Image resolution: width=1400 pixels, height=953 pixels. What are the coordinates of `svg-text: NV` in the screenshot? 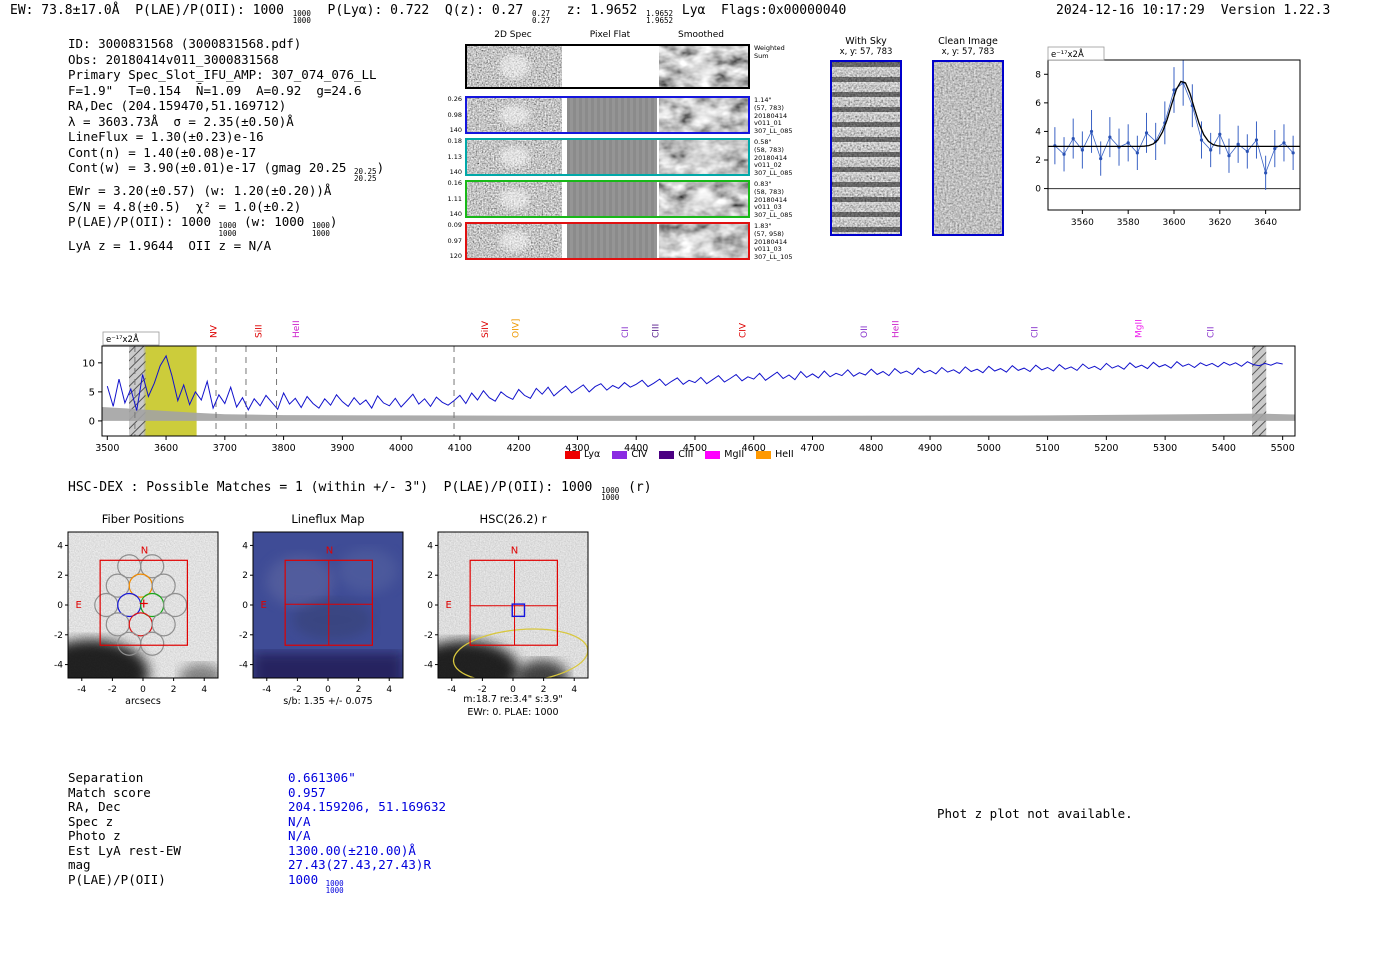 It's located at (215, 331).